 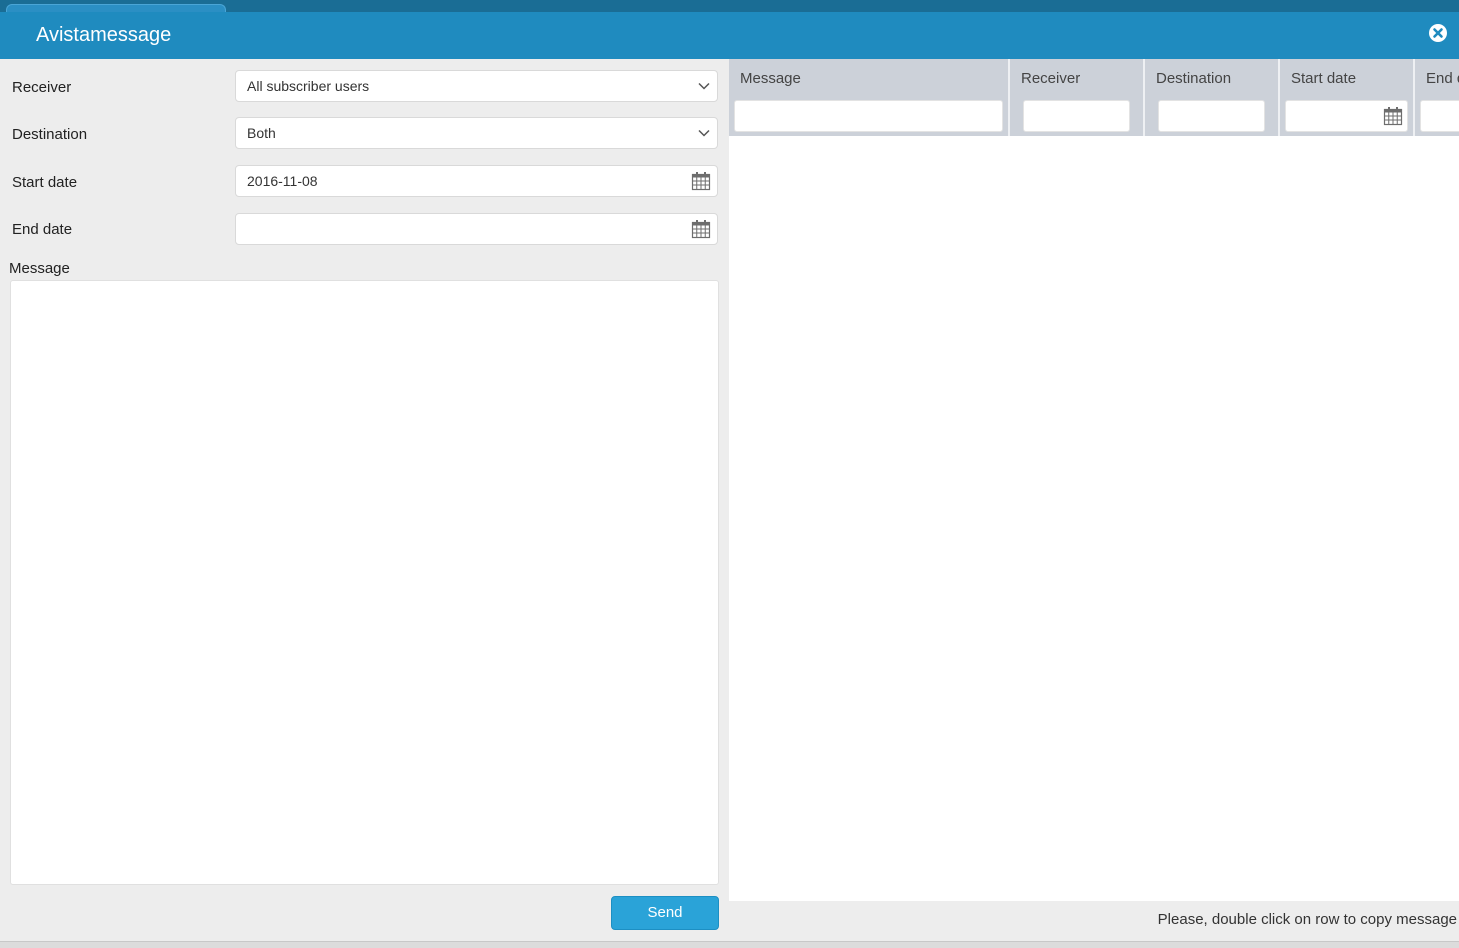 I want to click on dialog-title: Avistamessage, so click(x=104, y=35).